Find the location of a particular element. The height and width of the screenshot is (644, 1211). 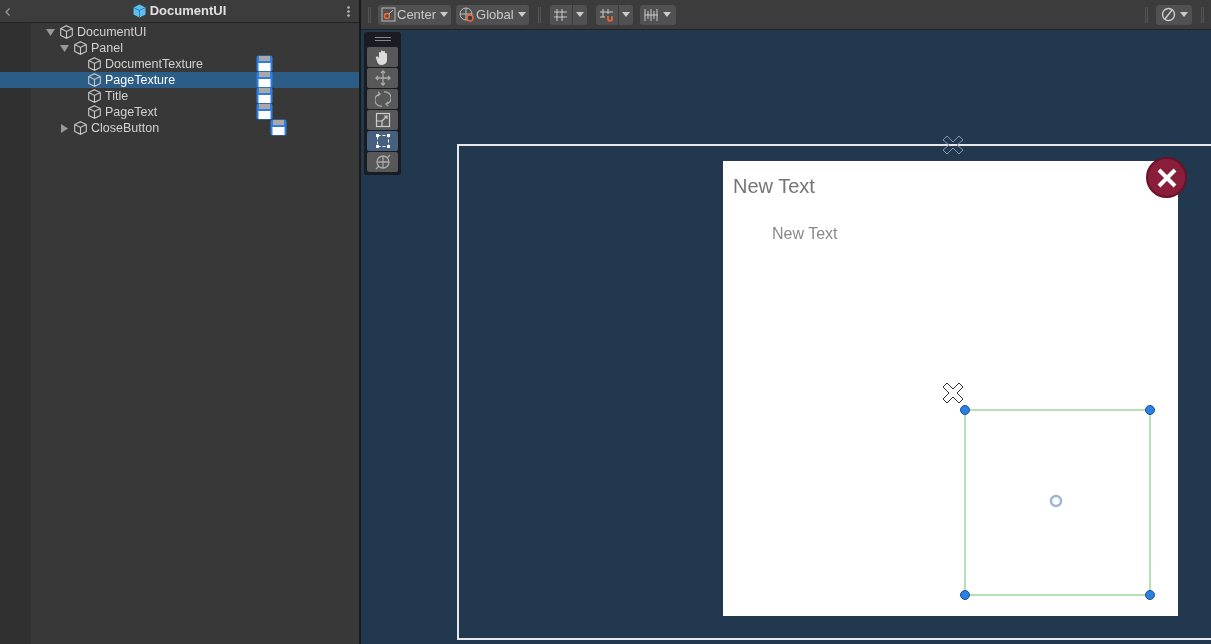

page-text: New Text is located at coordinates (805, 234).